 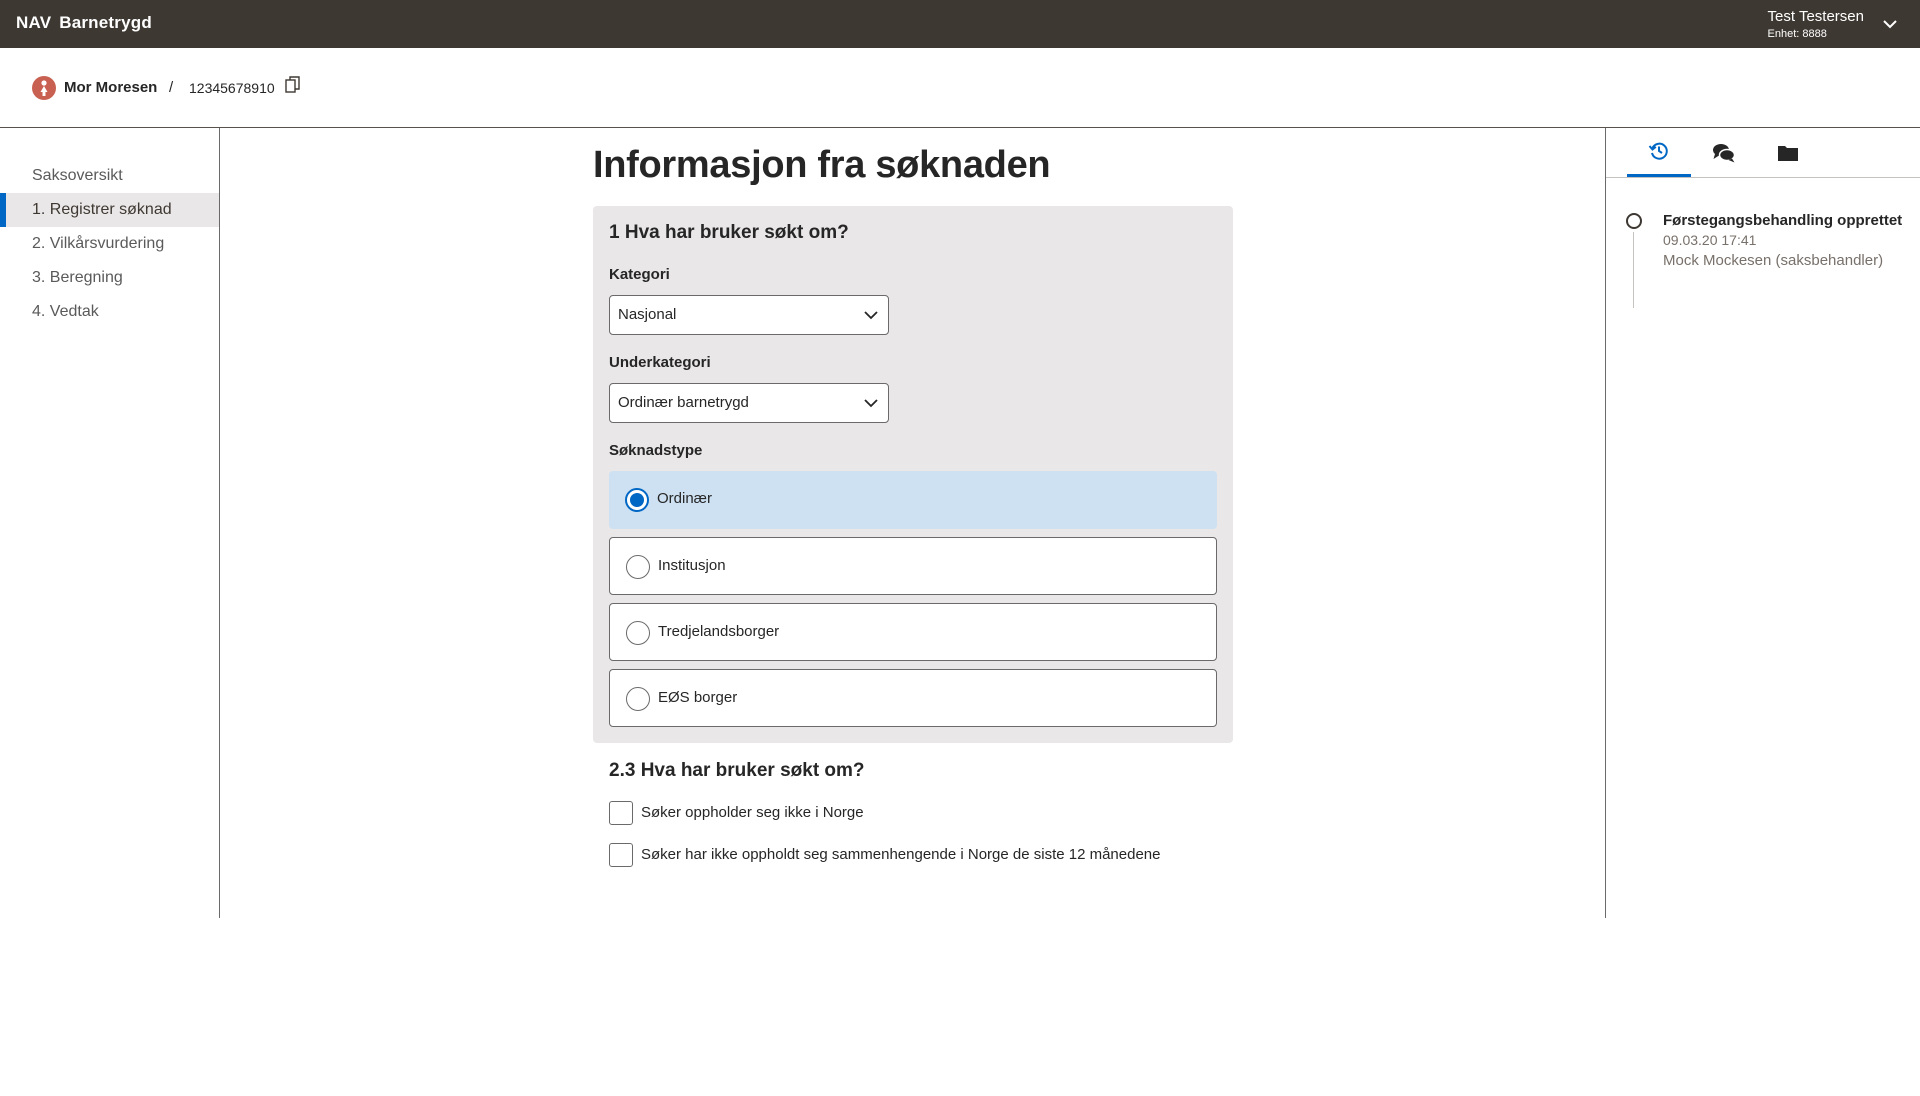 I want to click on folder-icon, so click(x=1788, y=153).